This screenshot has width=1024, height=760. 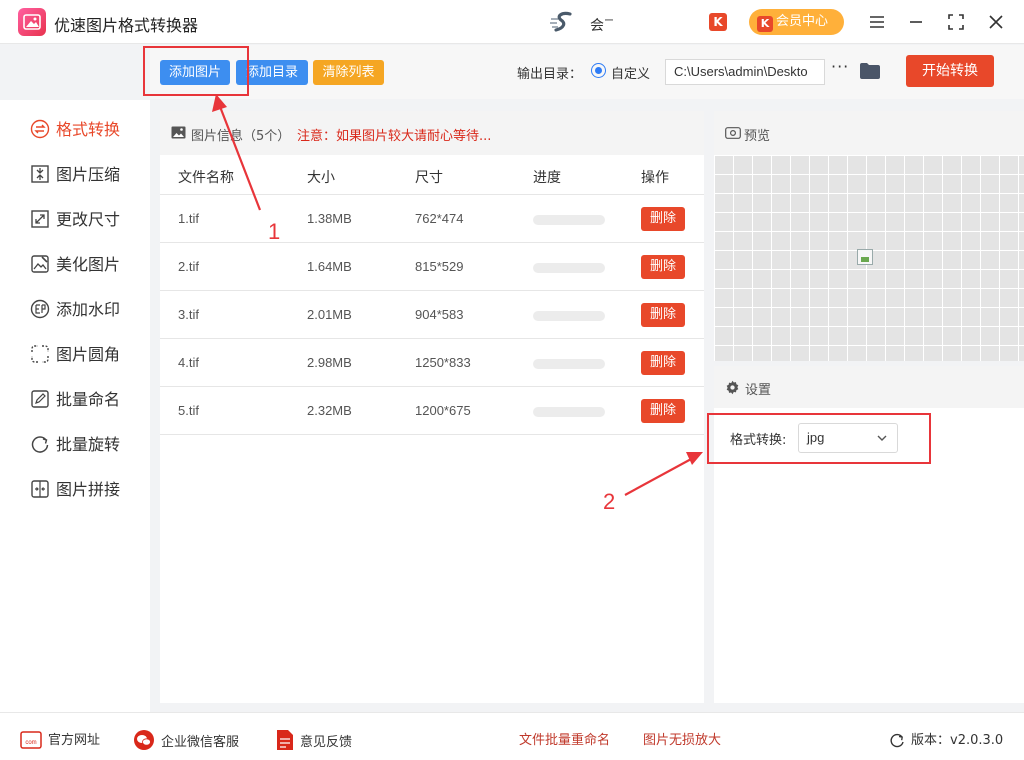 I want to click on preview-panel: 预览, so click(x=869, y=236).